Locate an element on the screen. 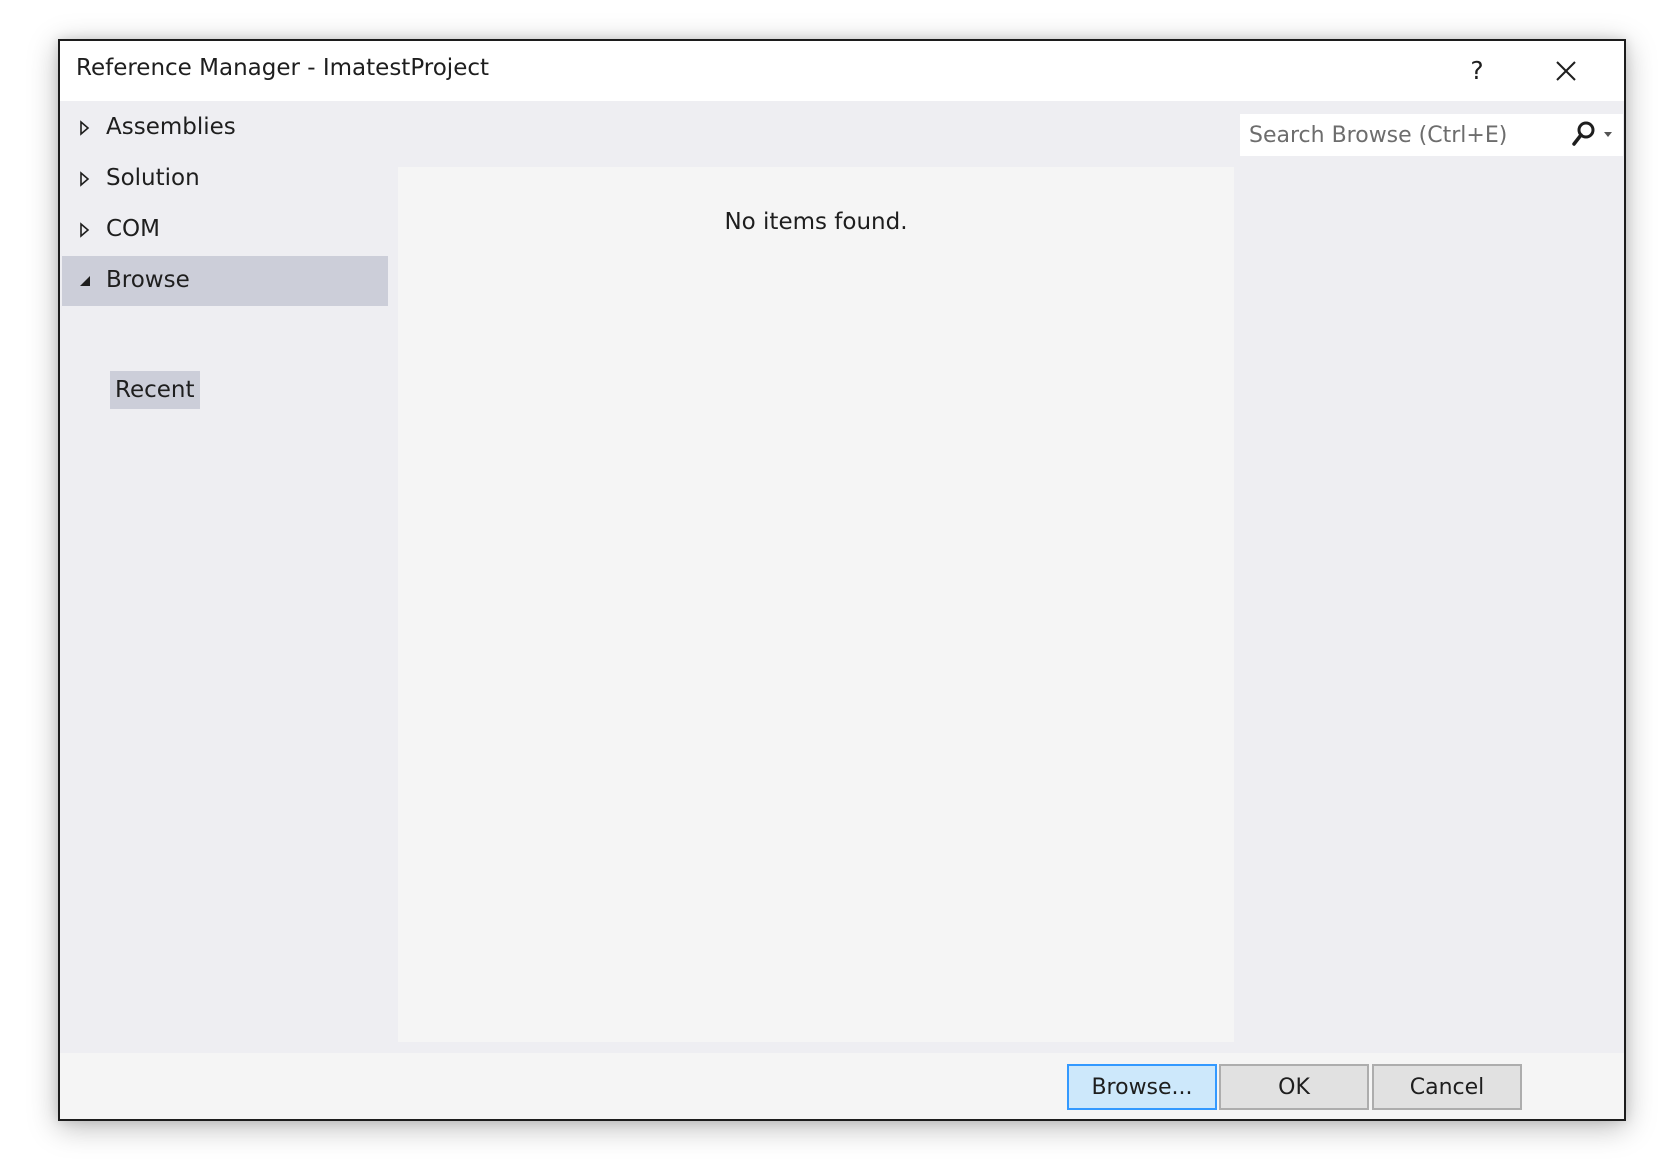  sidebar-item-label: Browse is located at coordinates (148, 280).